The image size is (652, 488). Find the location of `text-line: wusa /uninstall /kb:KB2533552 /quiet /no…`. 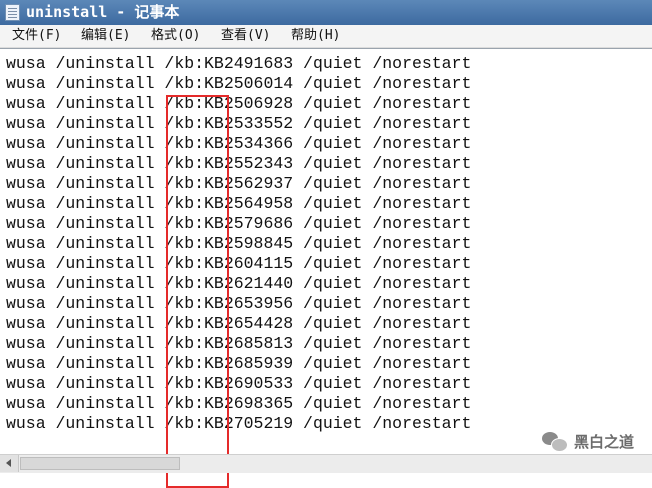

text-line: wusa /uninstall /kb:KB2533552 /quiet /no… is located at coordinates (239, 123).